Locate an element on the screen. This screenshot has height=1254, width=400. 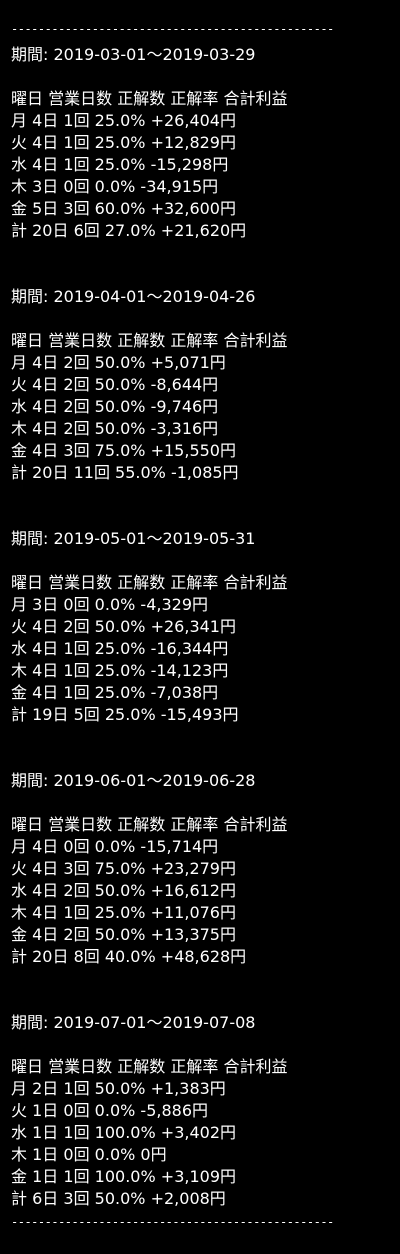
cell-rate: 27.0% is located at coordinates (130, 230).